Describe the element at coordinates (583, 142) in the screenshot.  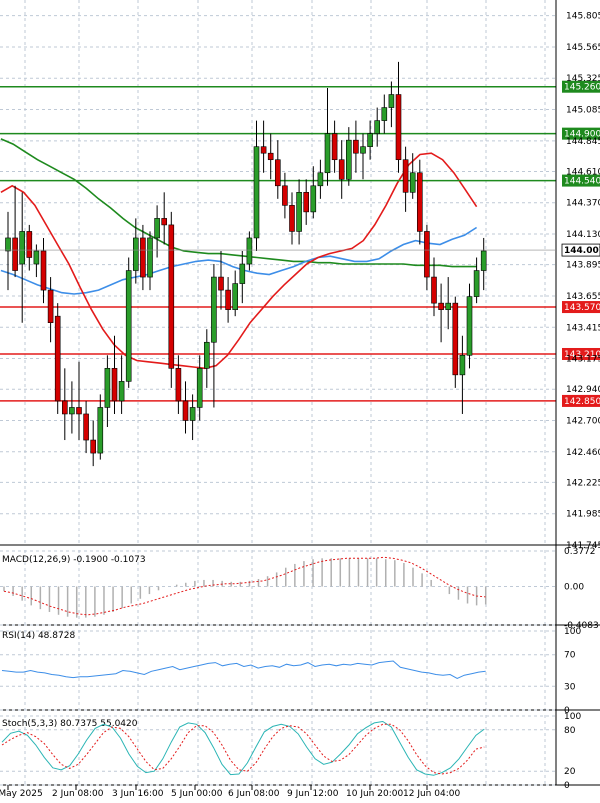
I see `price-tick-label: 144.845` at that location.